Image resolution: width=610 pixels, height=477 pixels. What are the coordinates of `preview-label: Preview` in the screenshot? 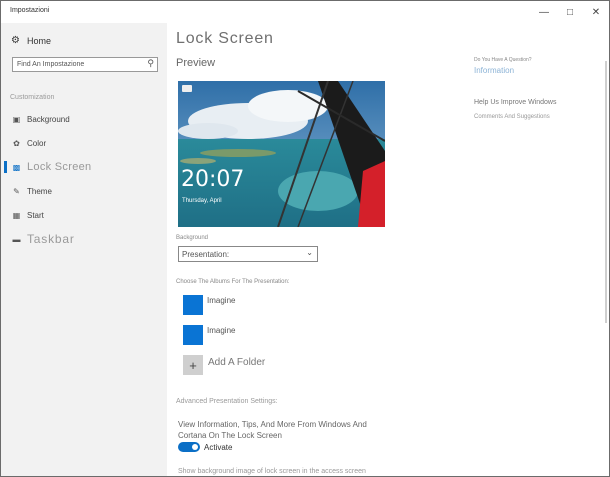 It's located at (196, 63).